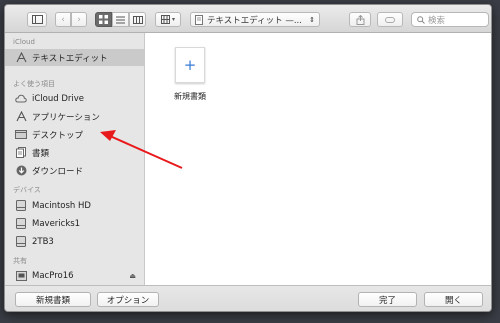 Image resolution: width=500 pixels, height=323 pixels. Describe the element at coordinates (27, 190) in the screenshot. I see `sidebar-heading-devices: デバイス` at that location.